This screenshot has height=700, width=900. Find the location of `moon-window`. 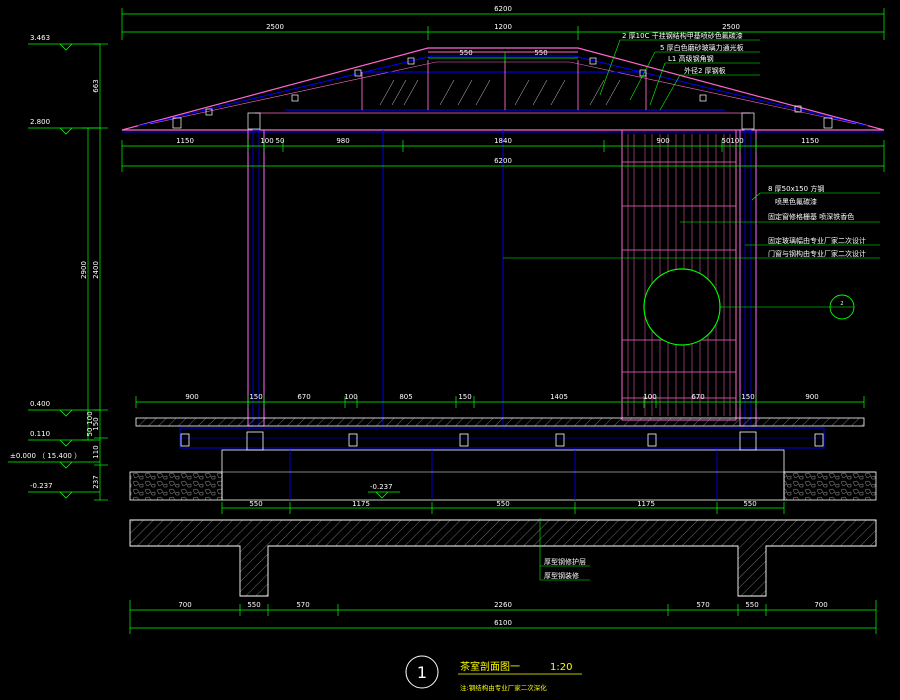

moon-window is located at coordinates (682, 307).